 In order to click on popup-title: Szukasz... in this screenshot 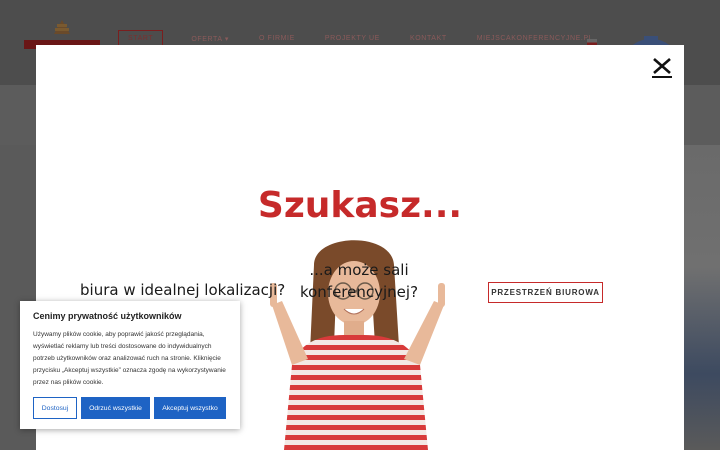, I will do `click(360, 205)`.